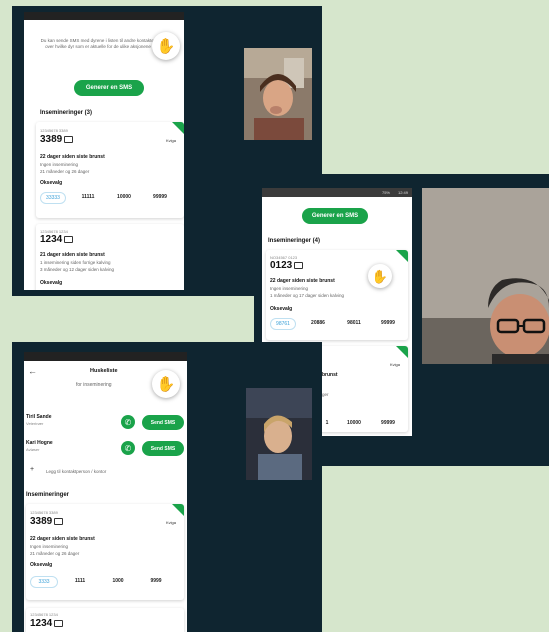 The image size is (549, 632). Describe the element at coordinates (48, 495) in the screenshot. I see `section-title: Insemineringer` at that location.